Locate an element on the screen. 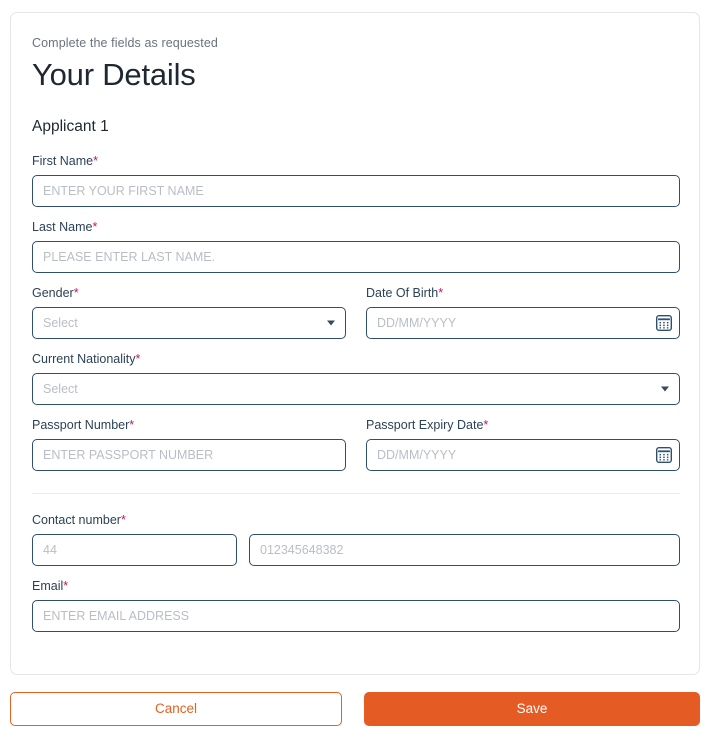 This screenshot has height=747, width=727. applicant-section-heading: Applicant 1 is located at coordinates (70, 126).